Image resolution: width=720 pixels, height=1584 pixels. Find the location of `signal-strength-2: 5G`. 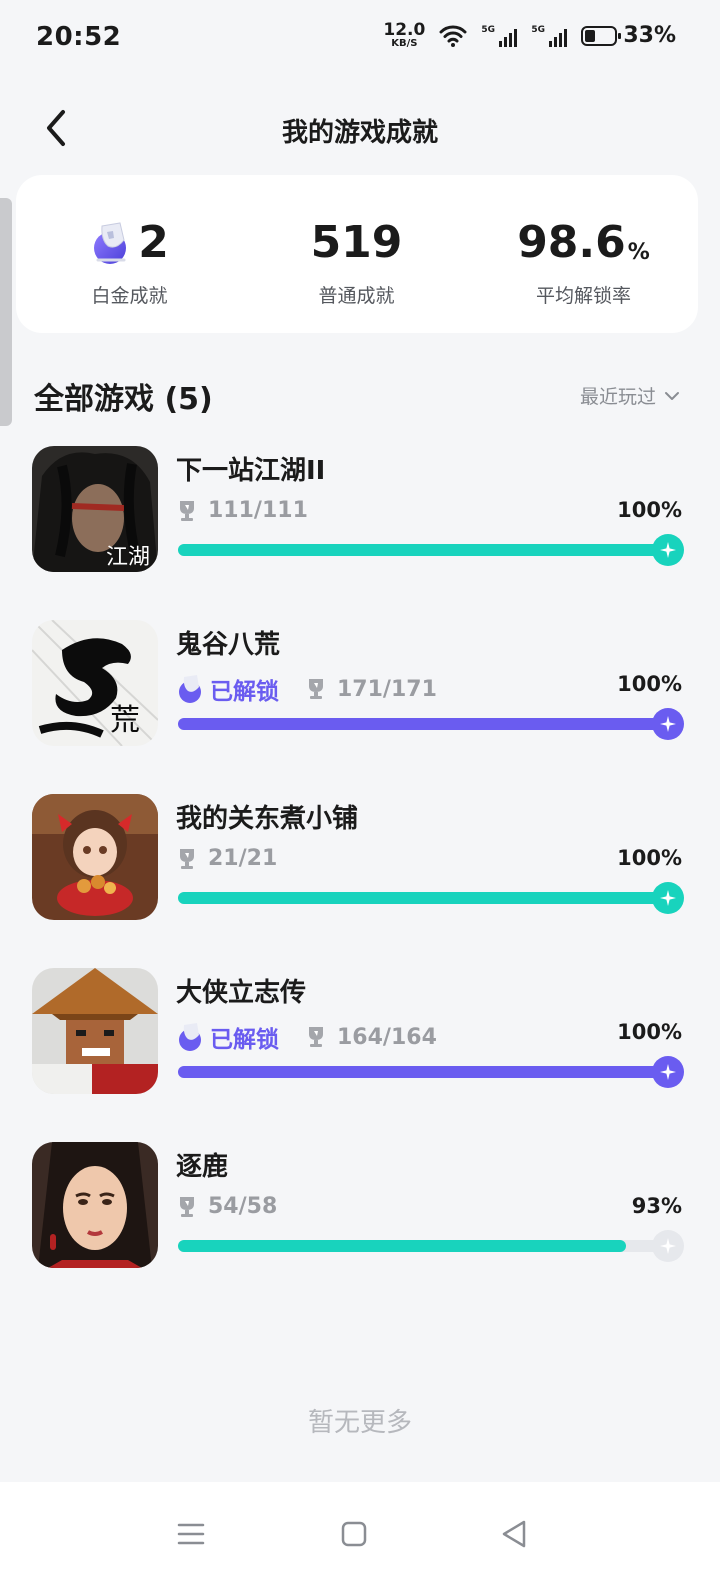

signal-strength-2: 5G is located at coordinates (549, 36).